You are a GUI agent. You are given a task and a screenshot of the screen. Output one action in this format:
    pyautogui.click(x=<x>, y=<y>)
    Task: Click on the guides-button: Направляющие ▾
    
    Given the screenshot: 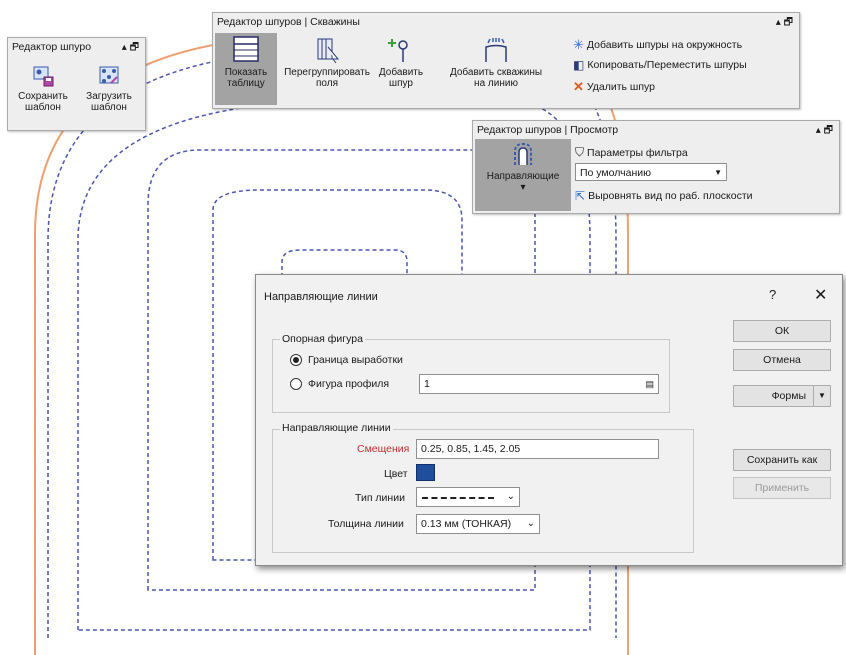 What is the action you would take?
    pyautogui.click(x=523, y=175)
    